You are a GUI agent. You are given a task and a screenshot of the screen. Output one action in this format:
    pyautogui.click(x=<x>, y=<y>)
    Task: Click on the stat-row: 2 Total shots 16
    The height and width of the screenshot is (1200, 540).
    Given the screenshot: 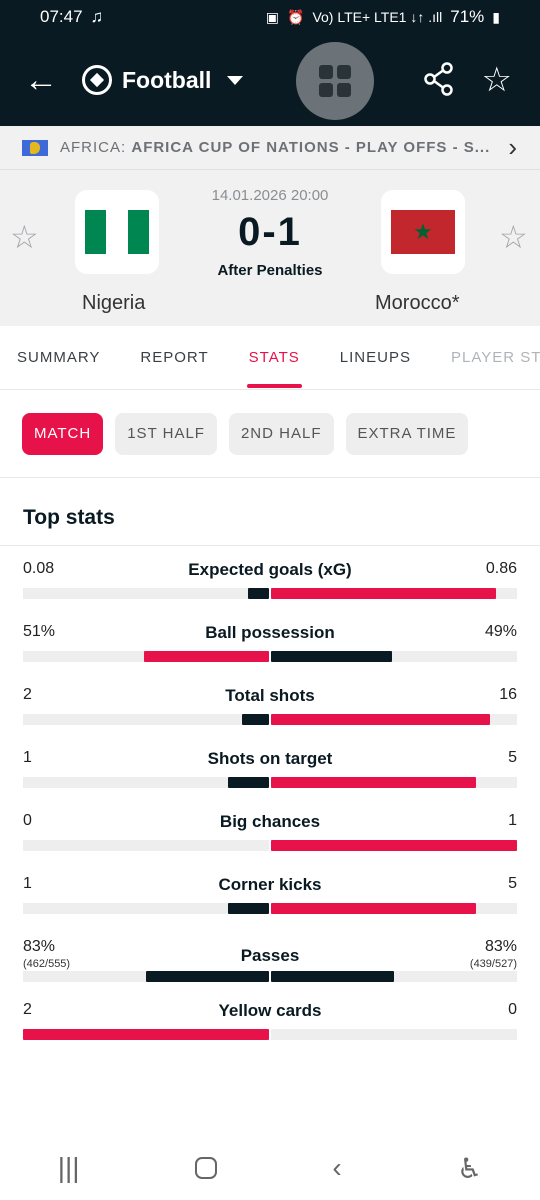 What is the action you would take?
    pyautogui.click(x=270, y=703)
    